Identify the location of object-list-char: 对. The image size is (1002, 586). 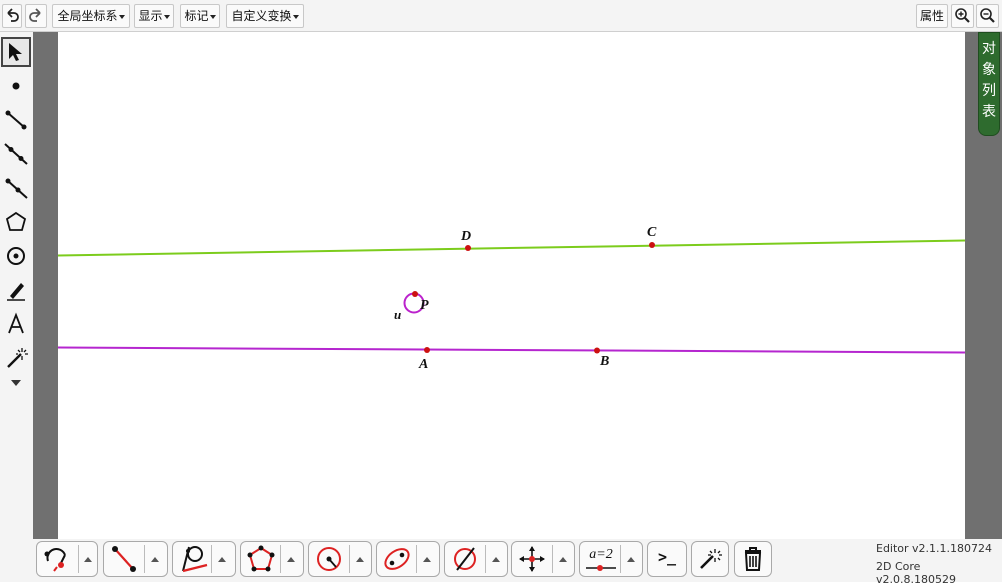
(989, 49).